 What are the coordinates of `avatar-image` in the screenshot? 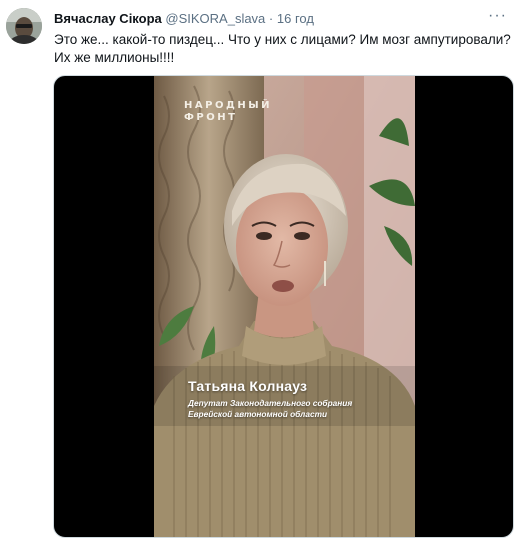 It's located at (24, 26).